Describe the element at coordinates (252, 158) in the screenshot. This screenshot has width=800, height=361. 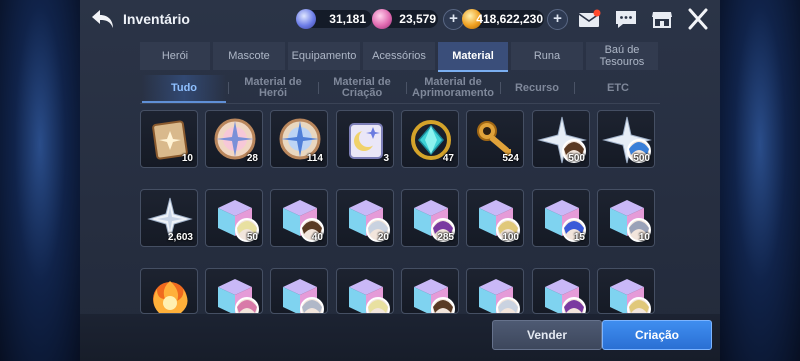
I see `item-quantity: 28` at that location.